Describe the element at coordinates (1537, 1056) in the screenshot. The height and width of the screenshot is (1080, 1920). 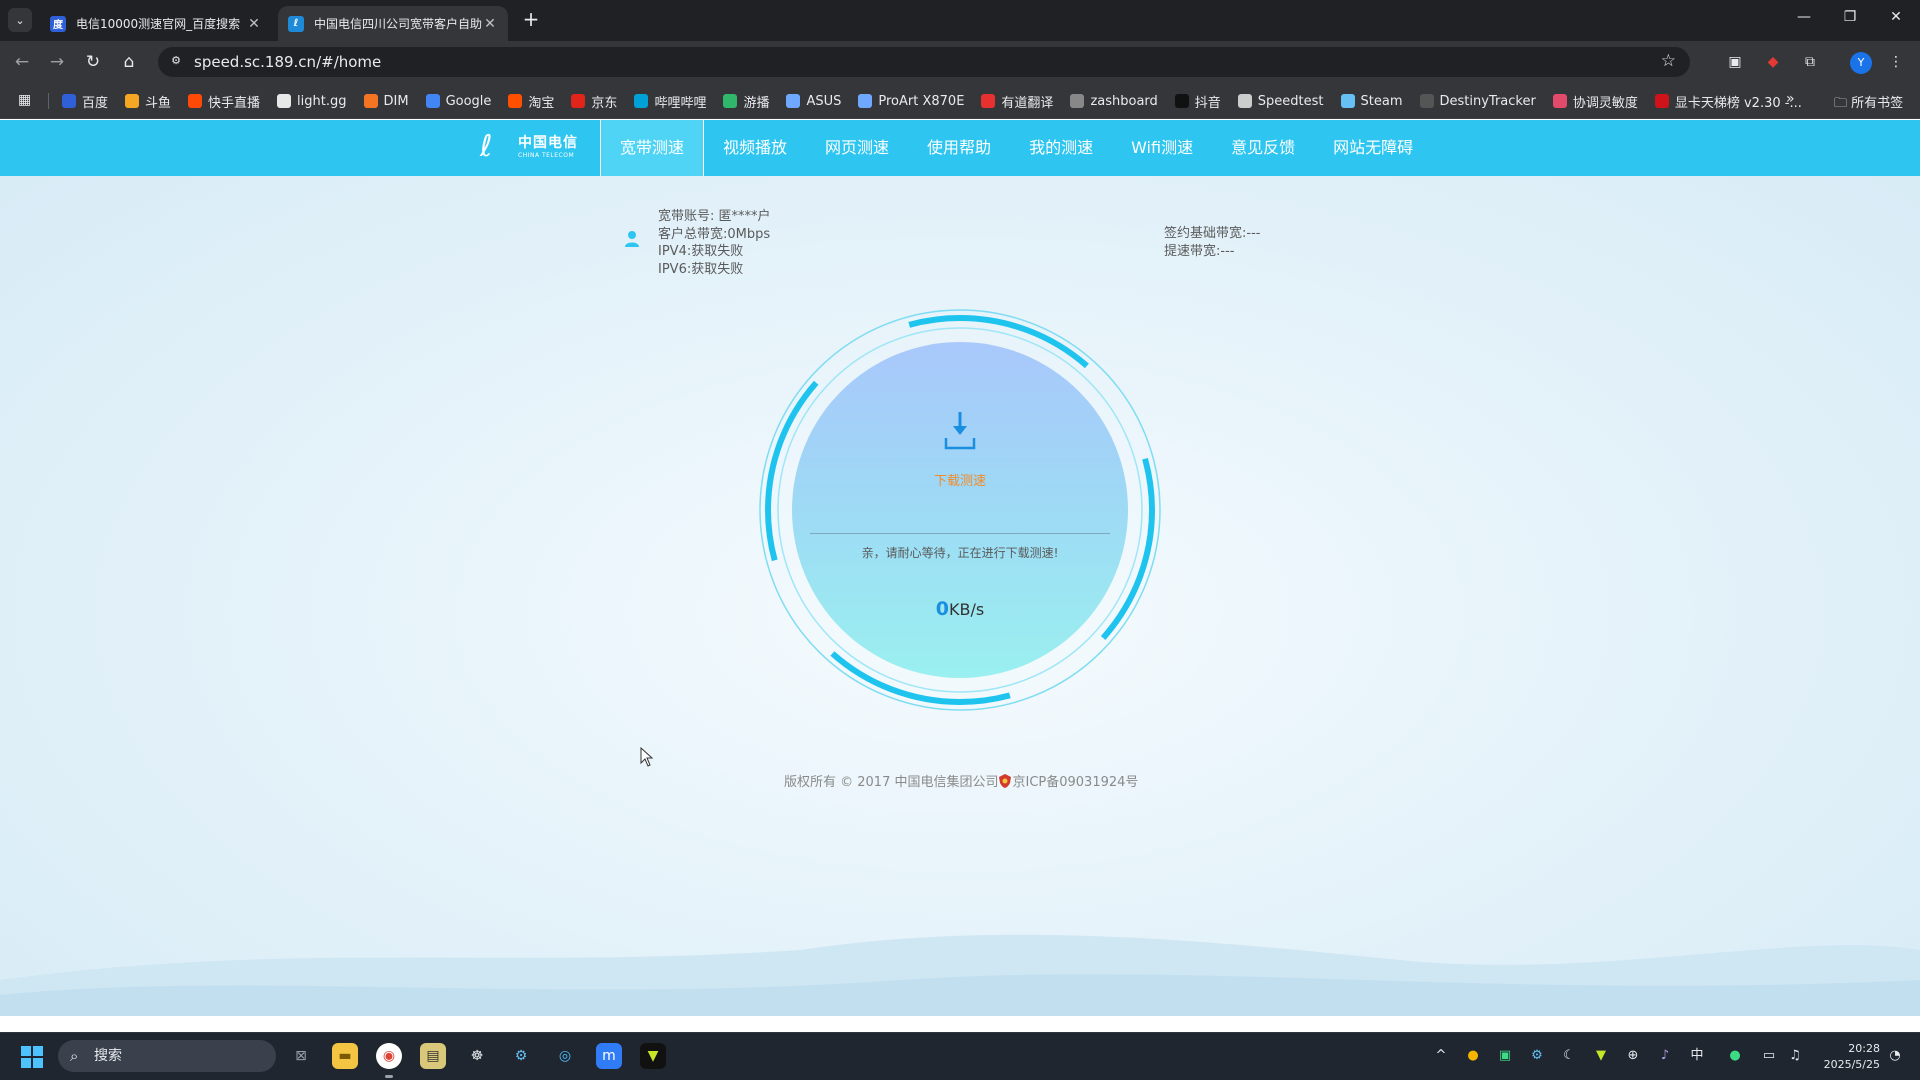
I see `tray-steam-icon: ⚙` at that location.